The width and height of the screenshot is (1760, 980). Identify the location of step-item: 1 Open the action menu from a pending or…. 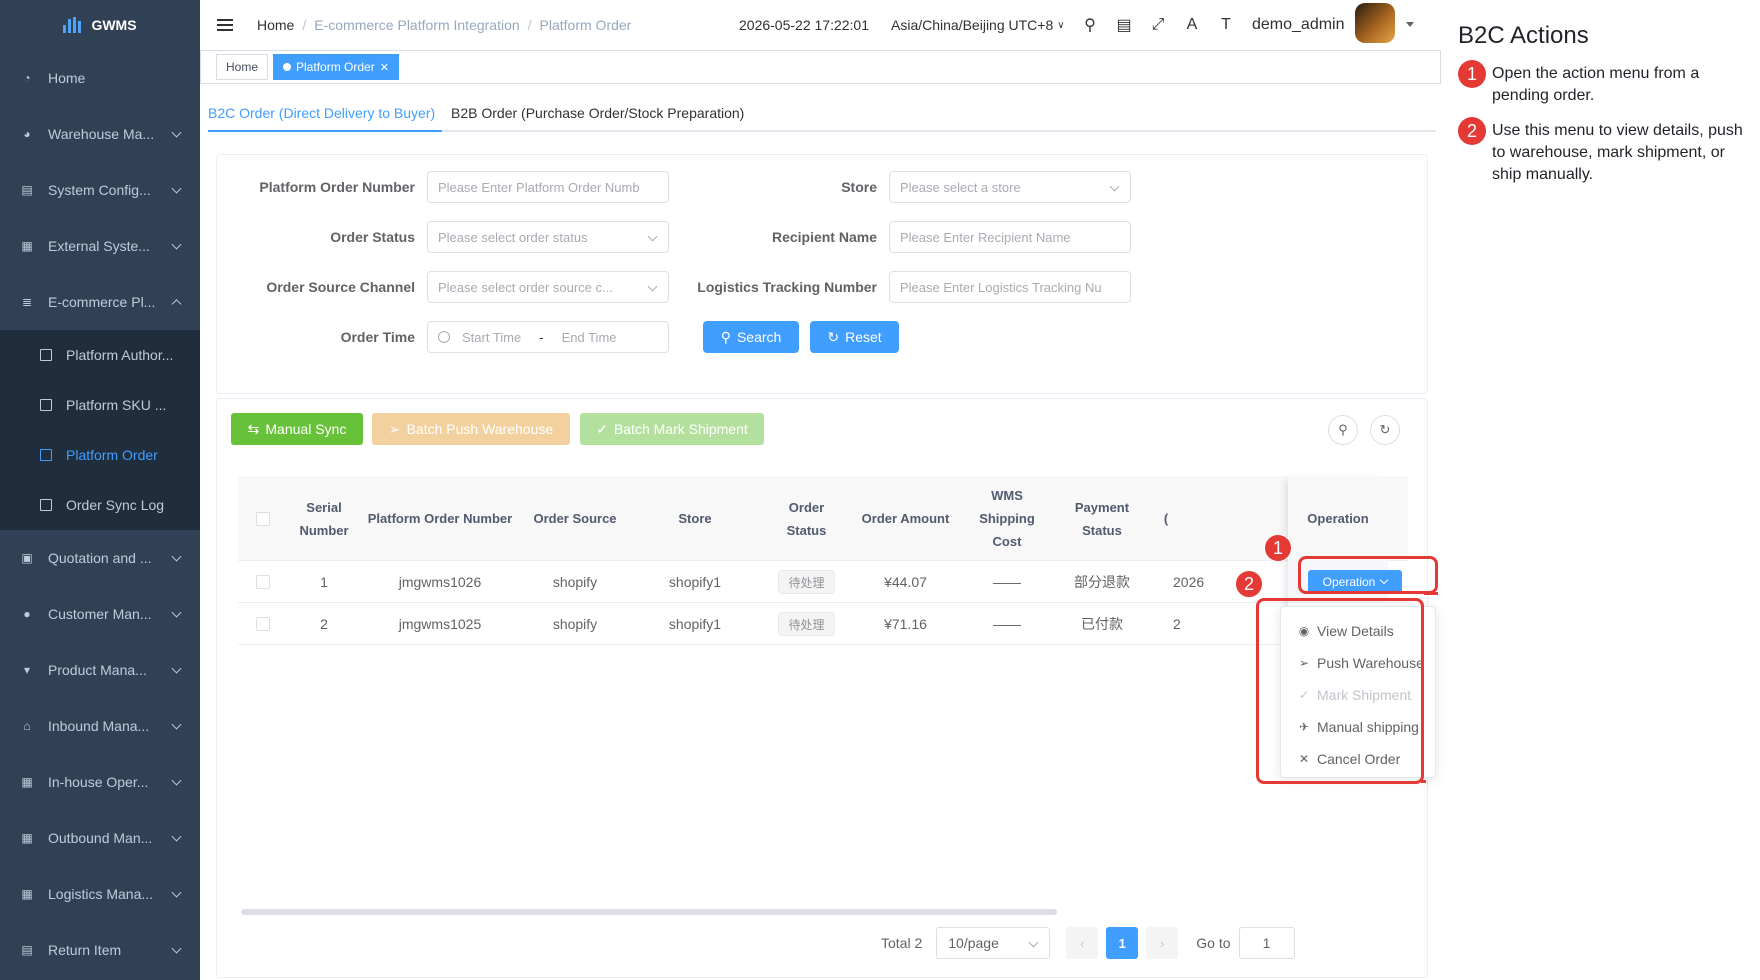
(1608, 83).